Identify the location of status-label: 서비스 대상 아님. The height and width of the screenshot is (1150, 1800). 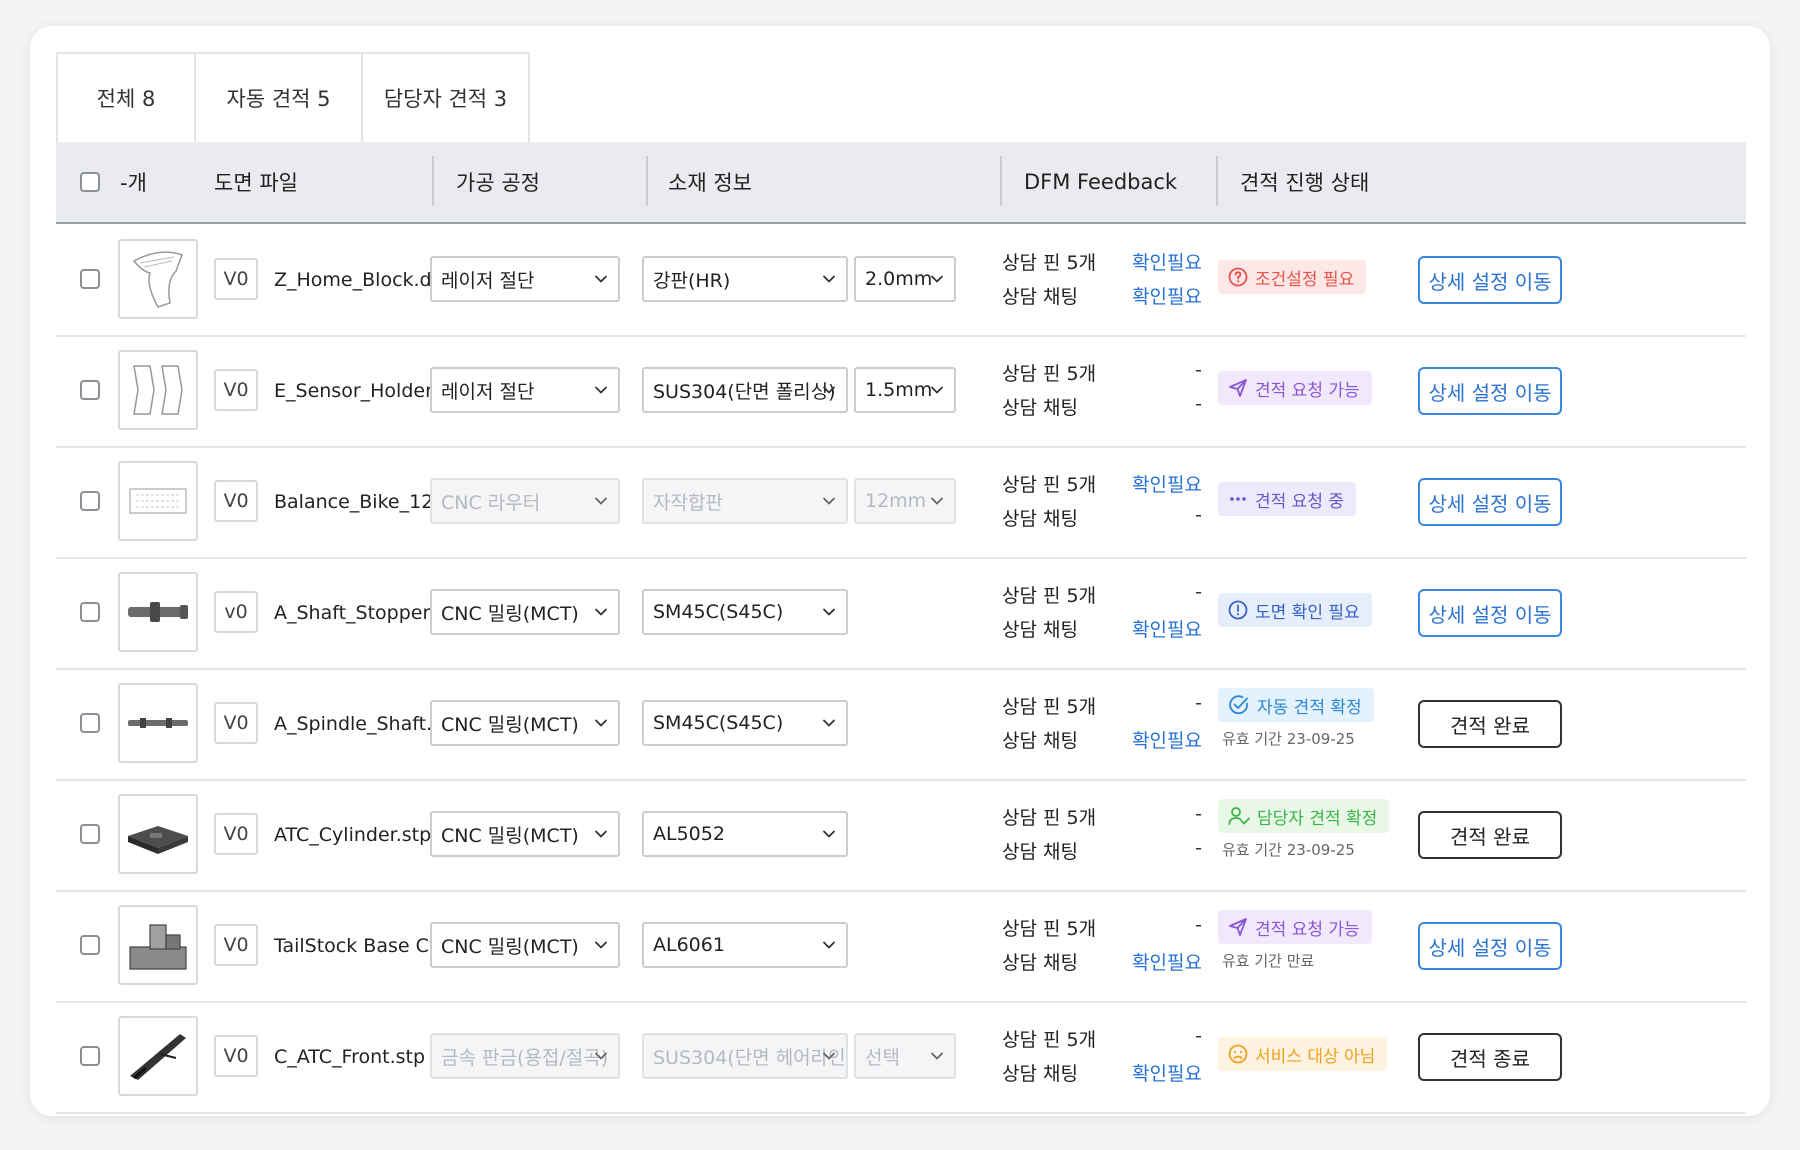
(1315, 1056).